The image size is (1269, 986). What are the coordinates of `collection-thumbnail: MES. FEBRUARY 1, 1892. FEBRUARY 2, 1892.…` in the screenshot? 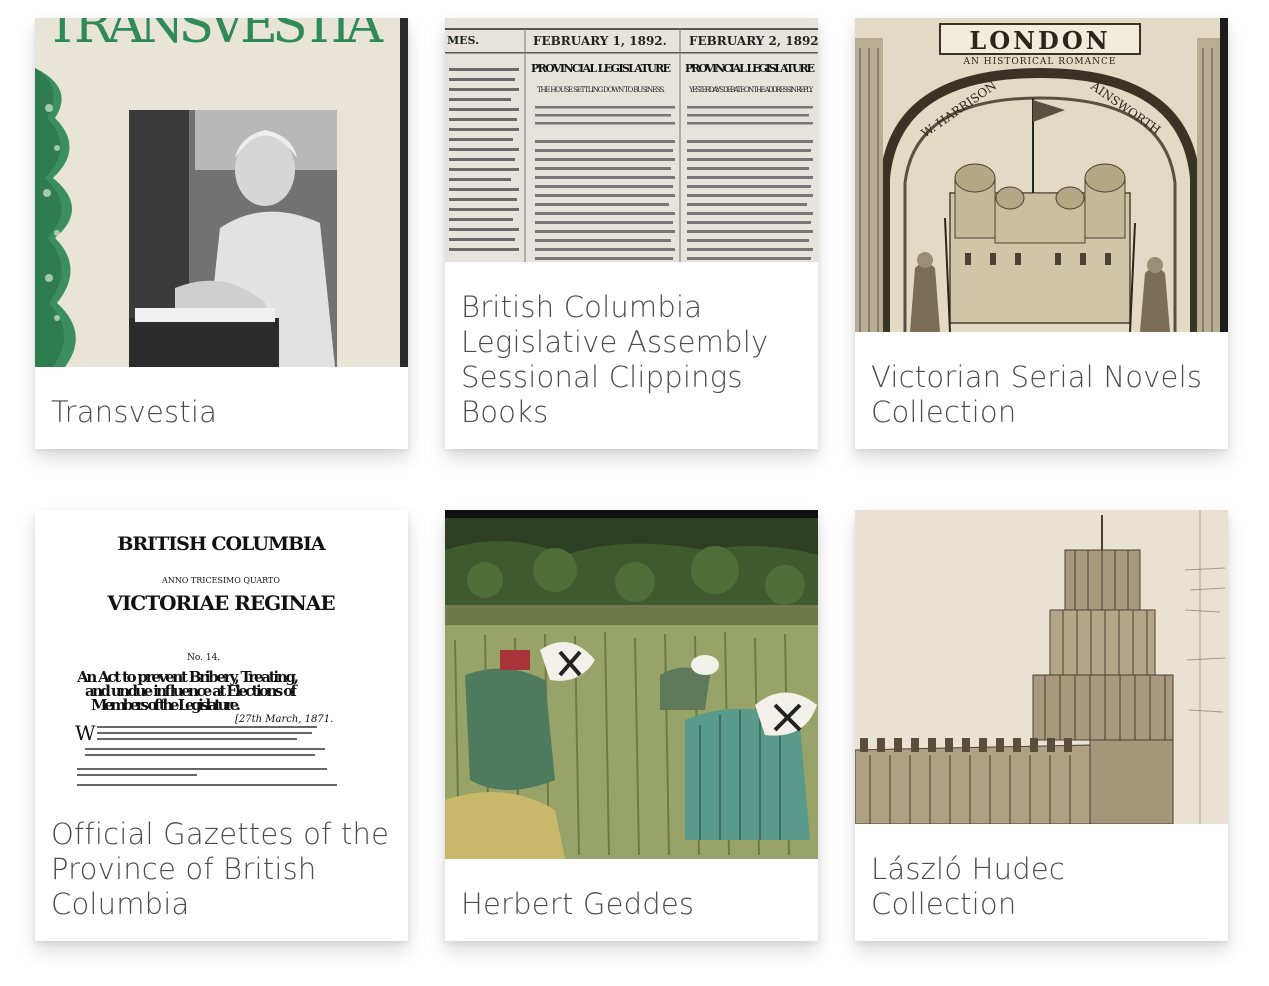 It's located at (631, 140).